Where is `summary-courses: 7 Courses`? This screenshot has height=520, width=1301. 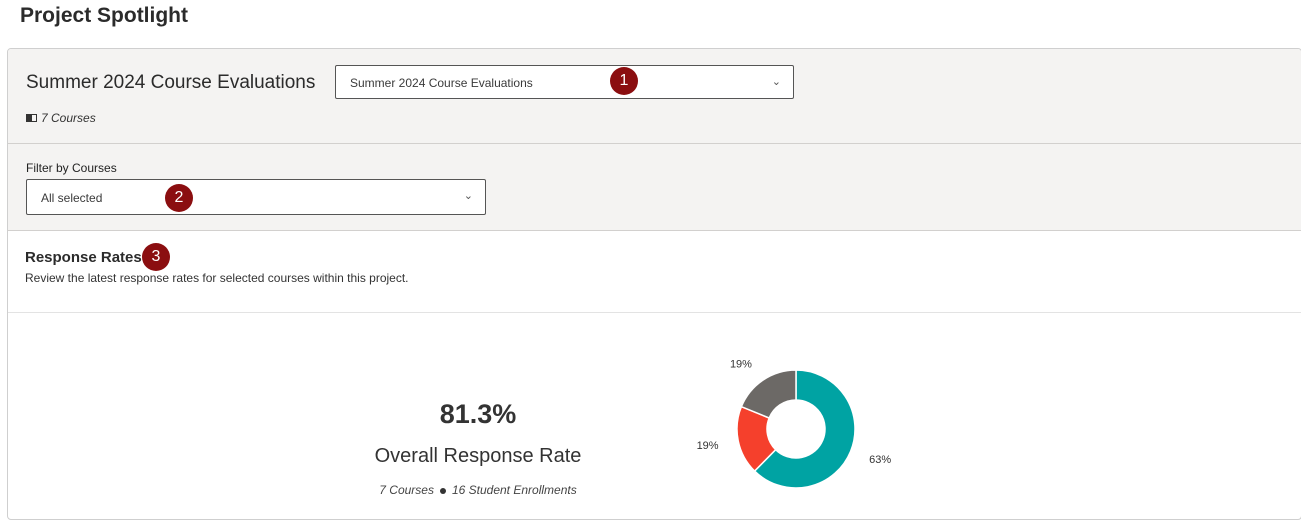 summary-courses: 7 Courses is located at coordinates (406, 490).